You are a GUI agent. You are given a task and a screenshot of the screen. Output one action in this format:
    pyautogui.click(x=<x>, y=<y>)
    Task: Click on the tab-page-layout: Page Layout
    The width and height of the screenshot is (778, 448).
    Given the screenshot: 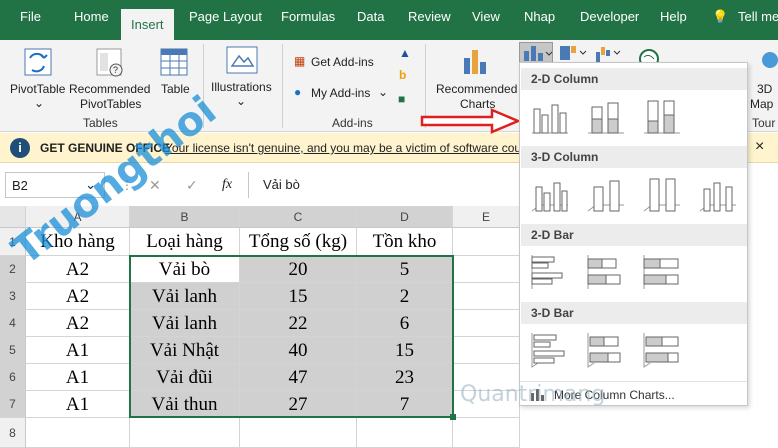 What is the action you would take?
    pyautogui.click(x=225, y=16)
    